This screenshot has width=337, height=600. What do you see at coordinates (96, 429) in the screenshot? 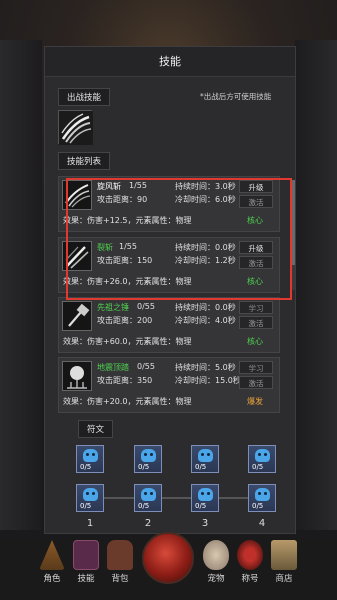
I see `rune-label: 符文` at bounding box center [96, 429].